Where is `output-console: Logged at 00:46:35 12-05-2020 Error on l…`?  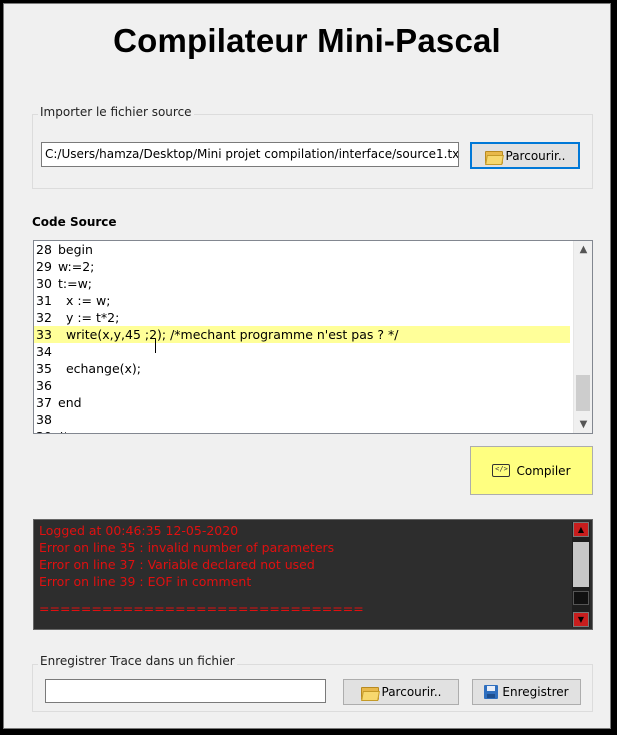
output-console: Logged at 00:46:35 12-05-2020 Error on l… is located at coordinates (313, 574).